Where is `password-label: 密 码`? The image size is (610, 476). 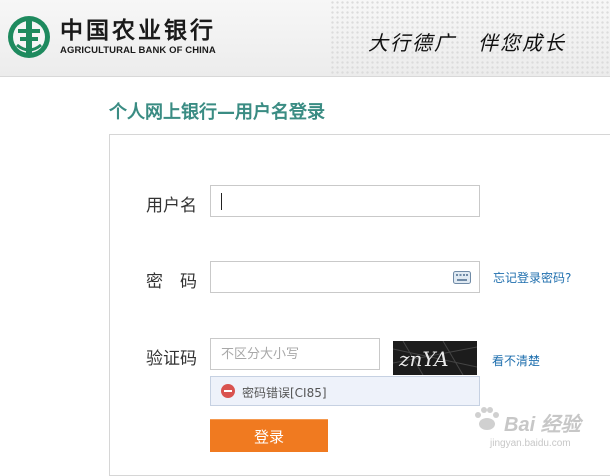
password-label: 密 码 is located at coordinates (171, 282).